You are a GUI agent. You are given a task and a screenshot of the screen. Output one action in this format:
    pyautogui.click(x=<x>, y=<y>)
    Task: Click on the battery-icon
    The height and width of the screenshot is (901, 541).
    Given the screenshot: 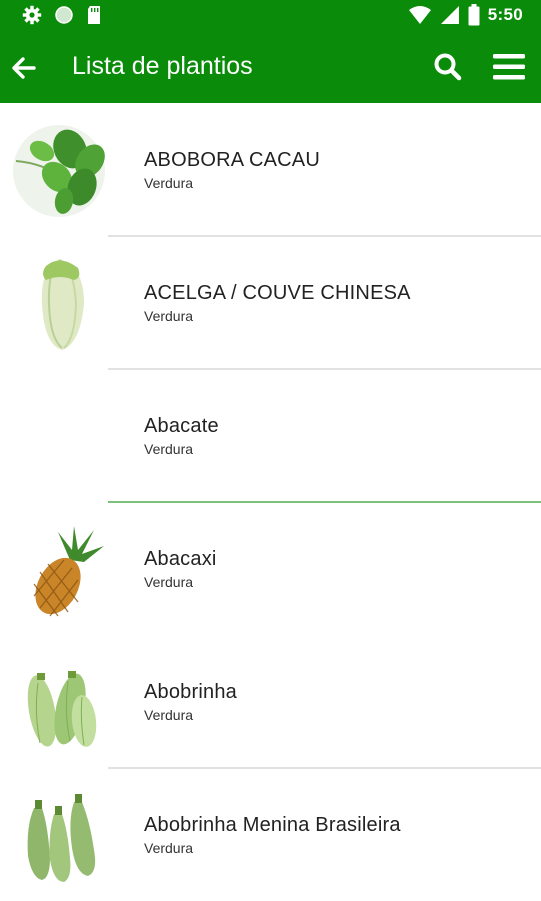 What is the action you would take?
    pyautogui.click(x=474, y=15)
    